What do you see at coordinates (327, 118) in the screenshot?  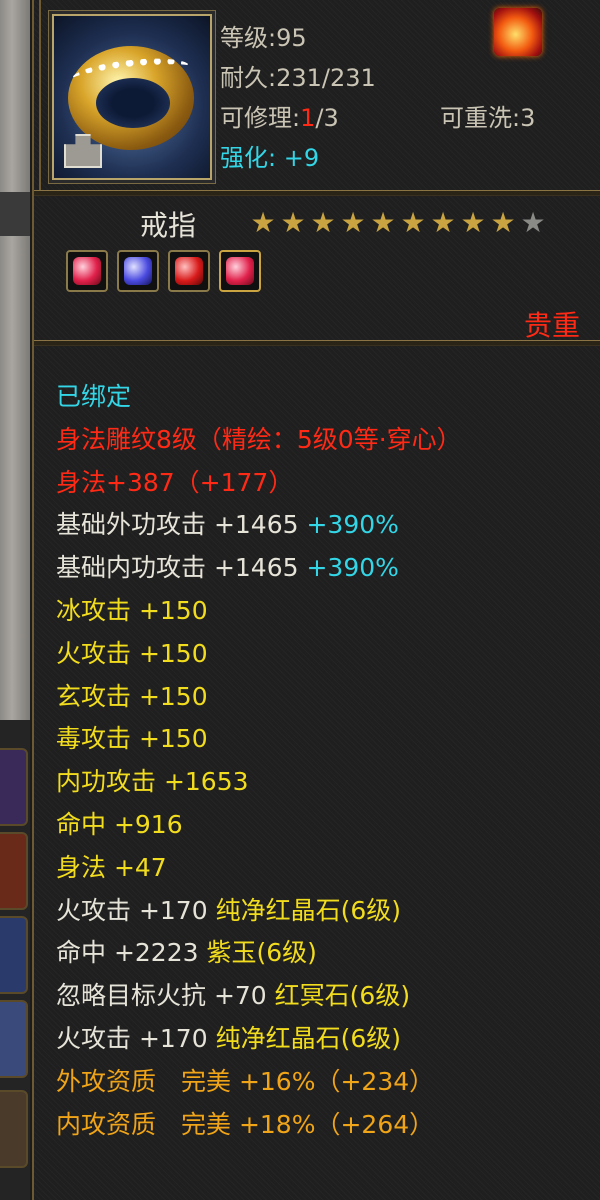 I see `repair-total: /3` at bounding box center [327, 118].